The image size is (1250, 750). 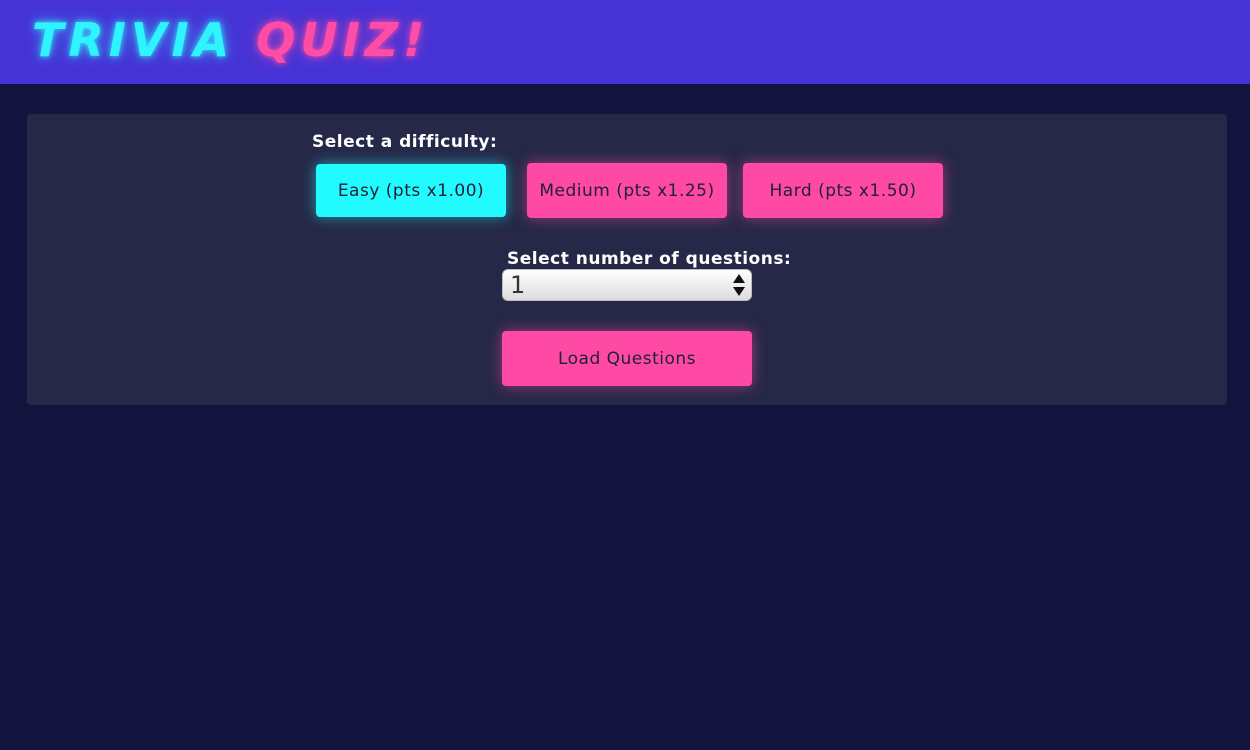 I want to click on logo-word-quiz: QUIZ!, so click(x=343, y=40).